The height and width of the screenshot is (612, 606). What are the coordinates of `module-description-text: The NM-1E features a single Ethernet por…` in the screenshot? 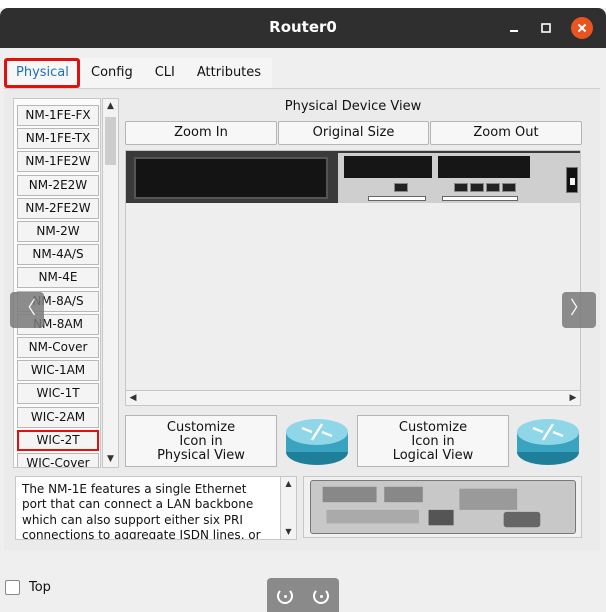 It's located at (149, 511).